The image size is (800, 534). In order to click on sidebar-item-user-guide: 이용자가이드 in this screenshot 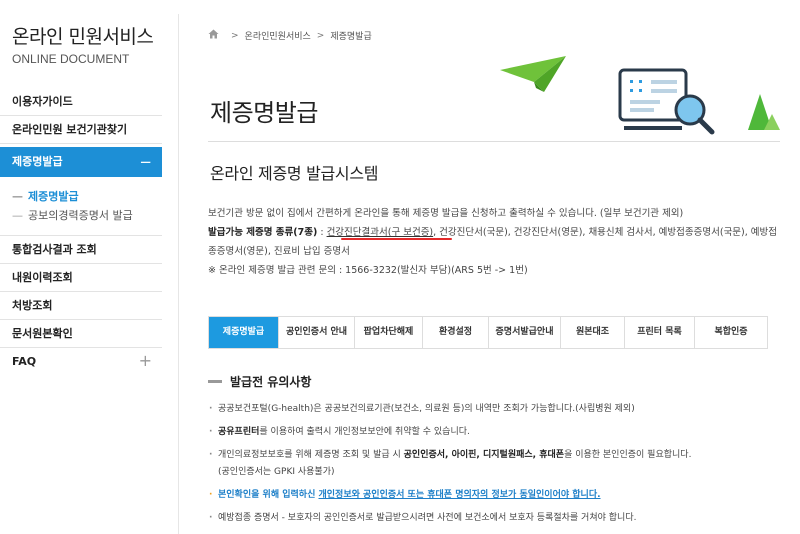, I will do `click(81, 102)`.